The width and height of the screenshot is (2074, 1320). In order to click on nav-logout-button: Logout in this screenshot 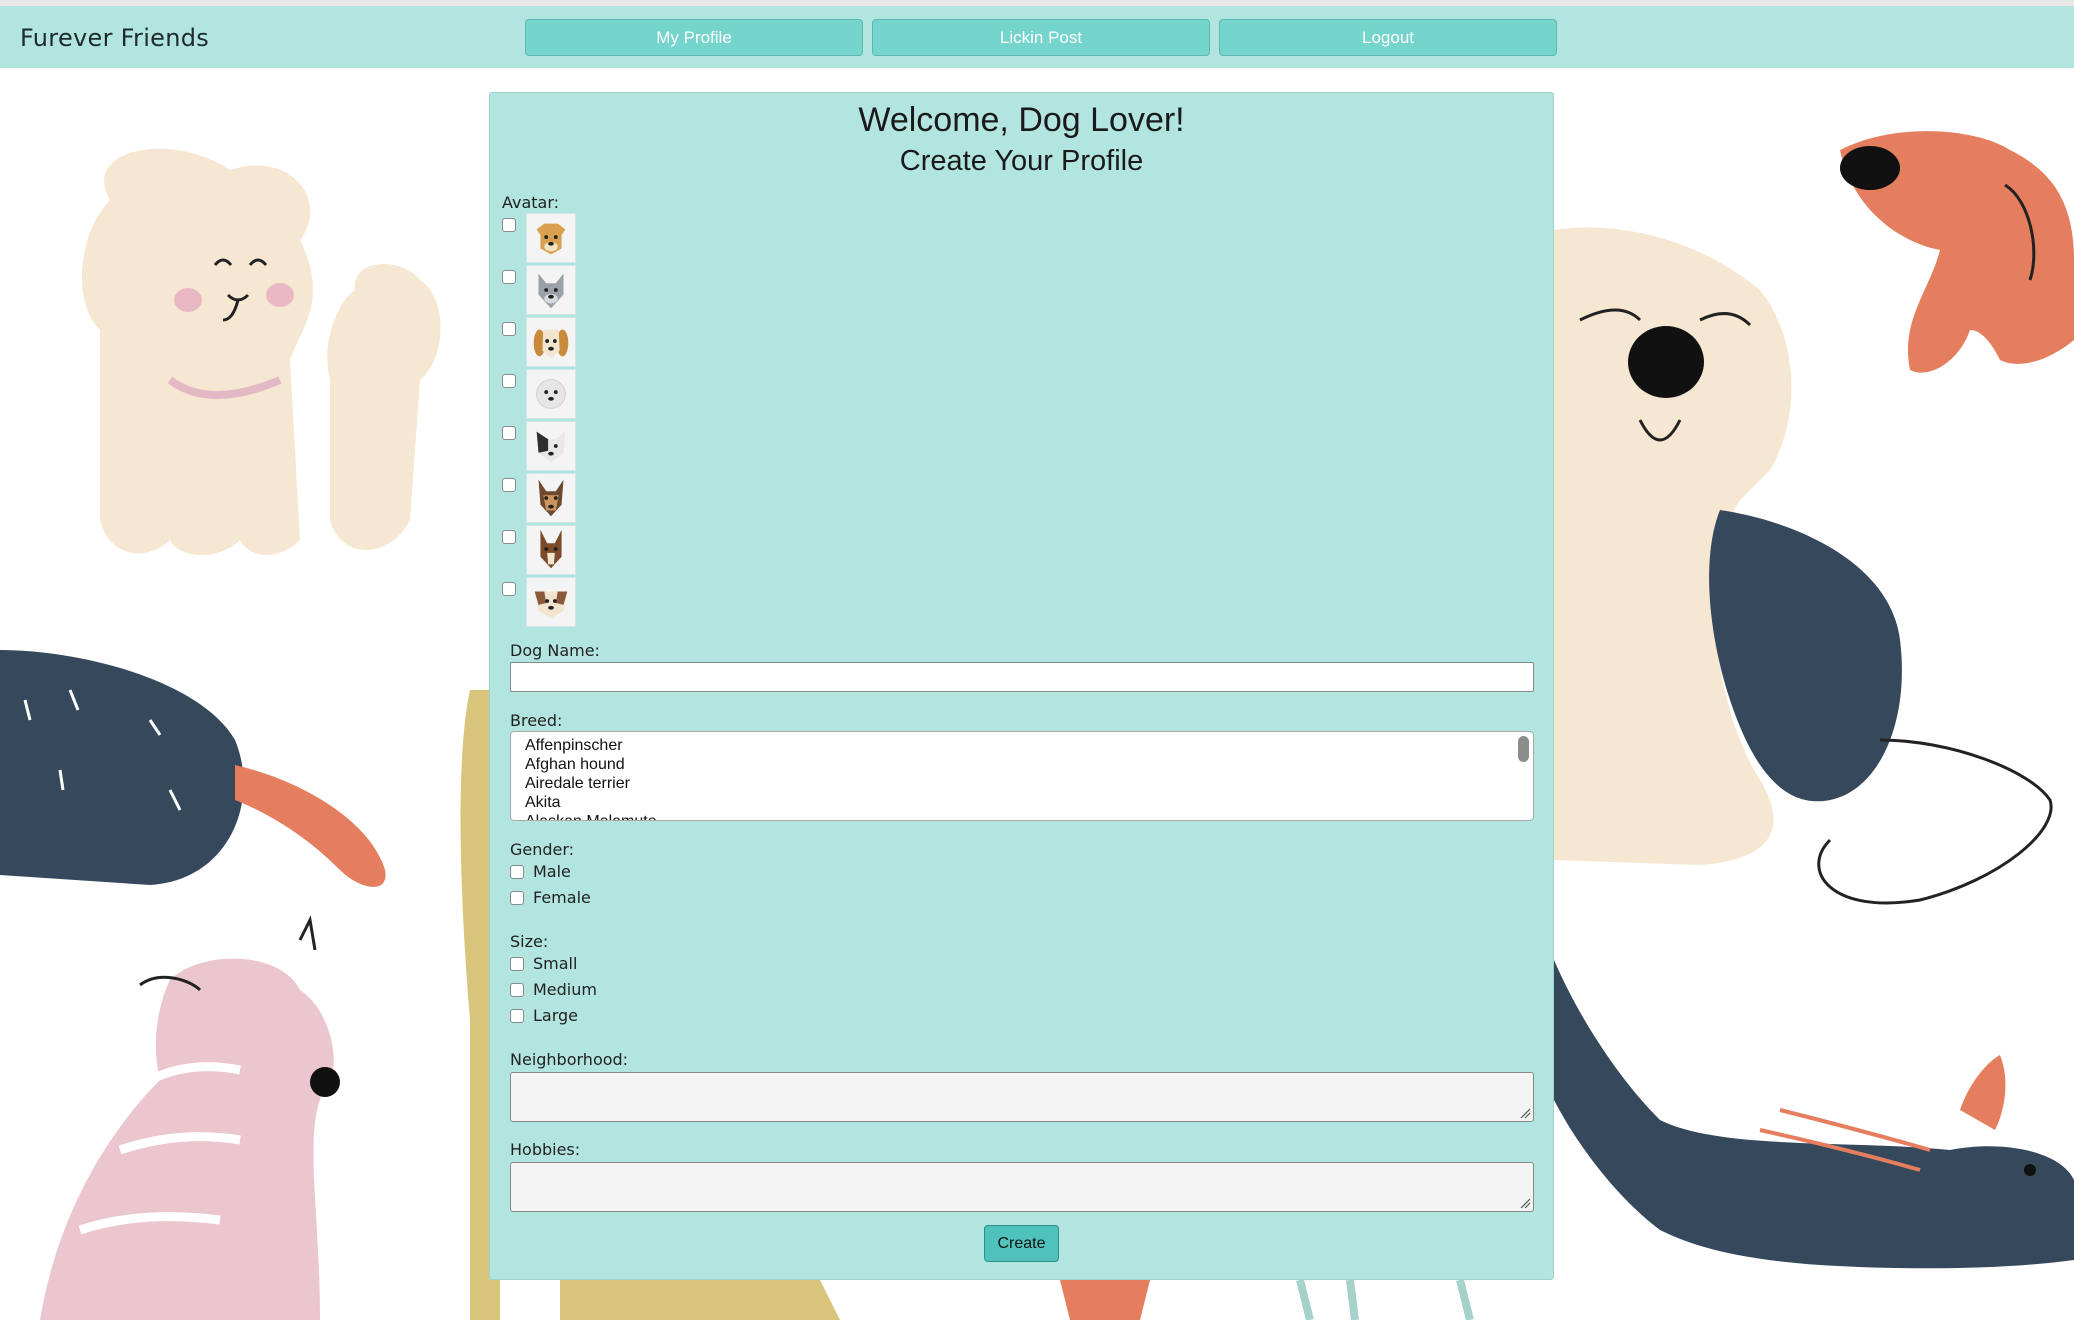, I will do `click(1388, 37)`.